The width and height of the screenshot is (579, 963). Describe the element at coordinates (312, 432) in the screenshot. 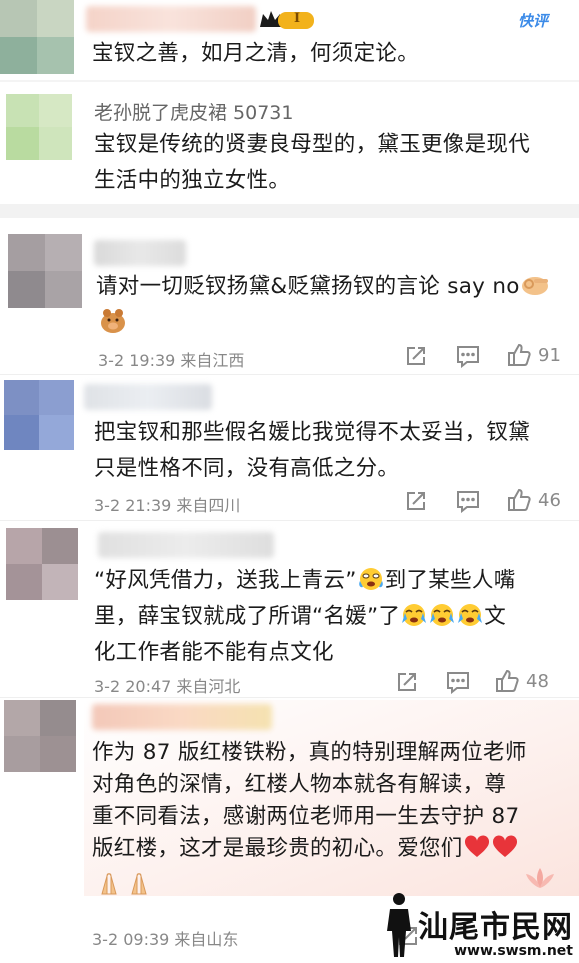

I see `comment-text-line: 把宝钗和那些假名媛比我觉得不太妥当，钗黛` at that location.